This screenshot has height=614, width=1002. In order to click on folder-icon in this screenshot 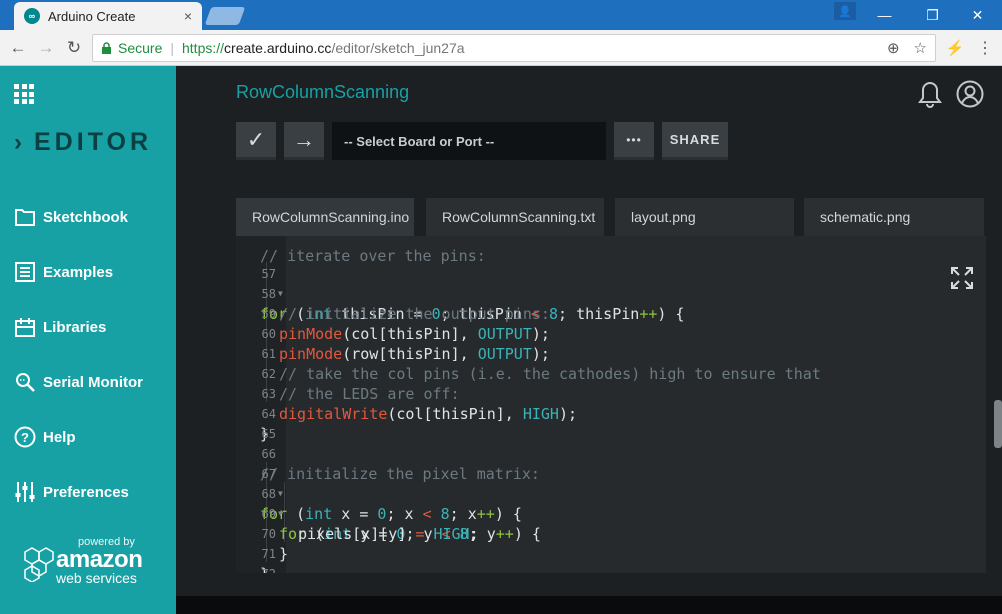, I will do `click(25, 217)`.